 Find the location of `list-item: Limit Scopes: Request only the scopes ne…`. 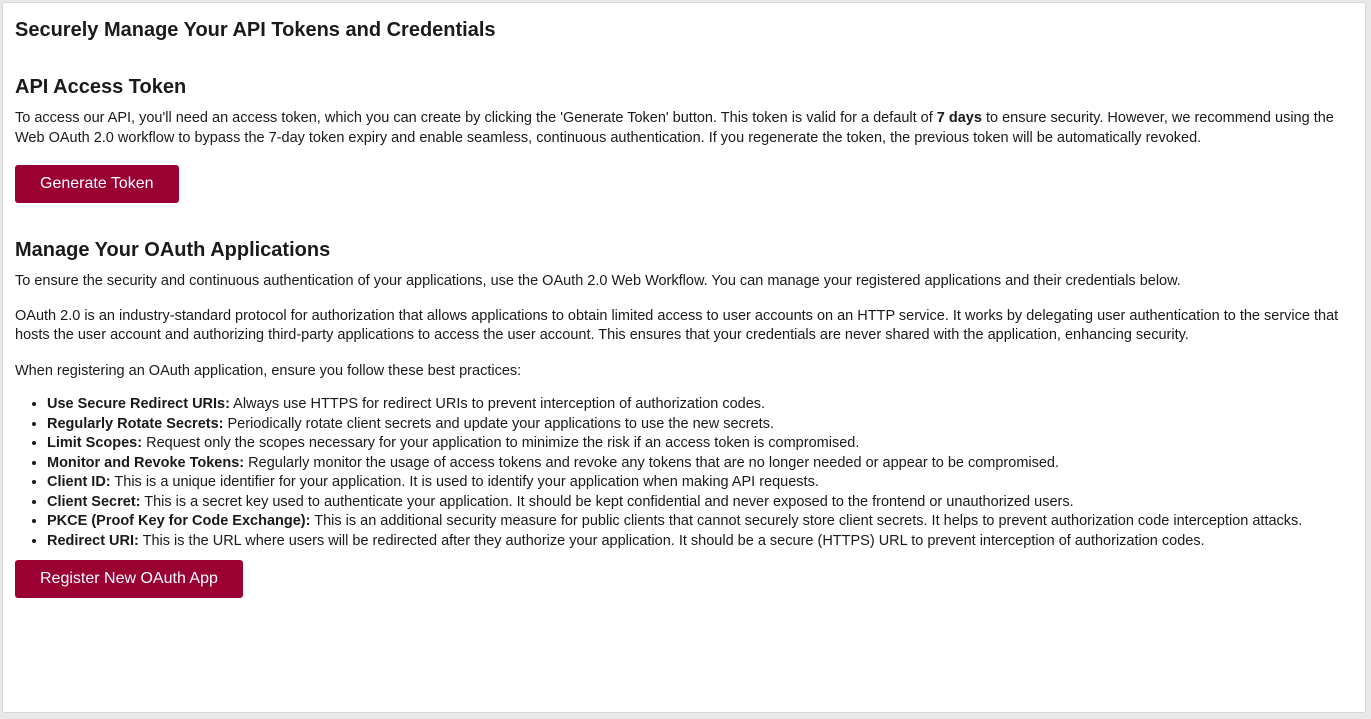

list-item: Limit Scopes: Request only the scopes ne… is located at coordinates (700, 444).